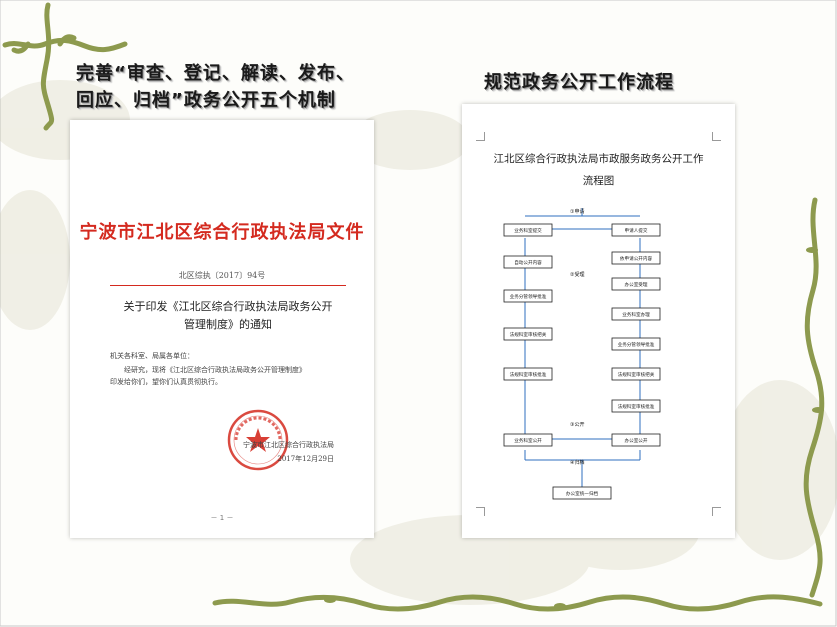  I want to click on stage-label: ②受理, so click(577, 274).